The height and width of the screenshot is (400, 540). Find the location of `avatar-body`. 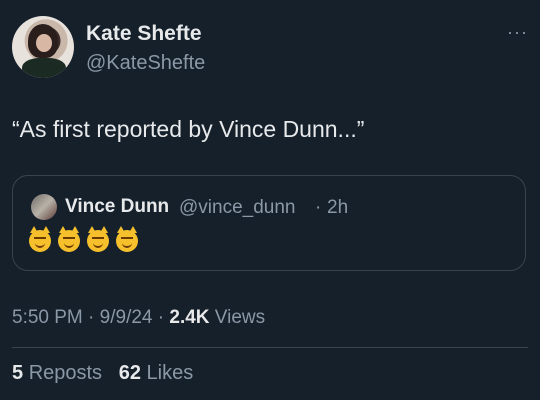

avatar-body is located at coordinates (44, 68).